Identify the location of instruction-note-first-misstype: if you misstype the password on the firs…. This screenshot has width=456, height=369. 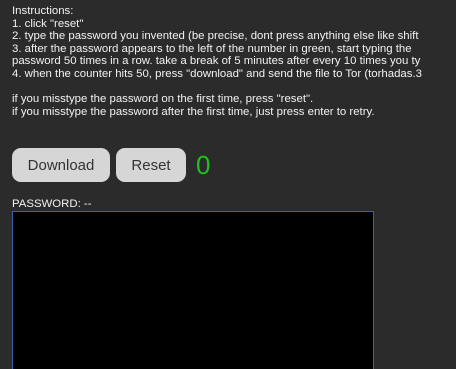
(163, 99).